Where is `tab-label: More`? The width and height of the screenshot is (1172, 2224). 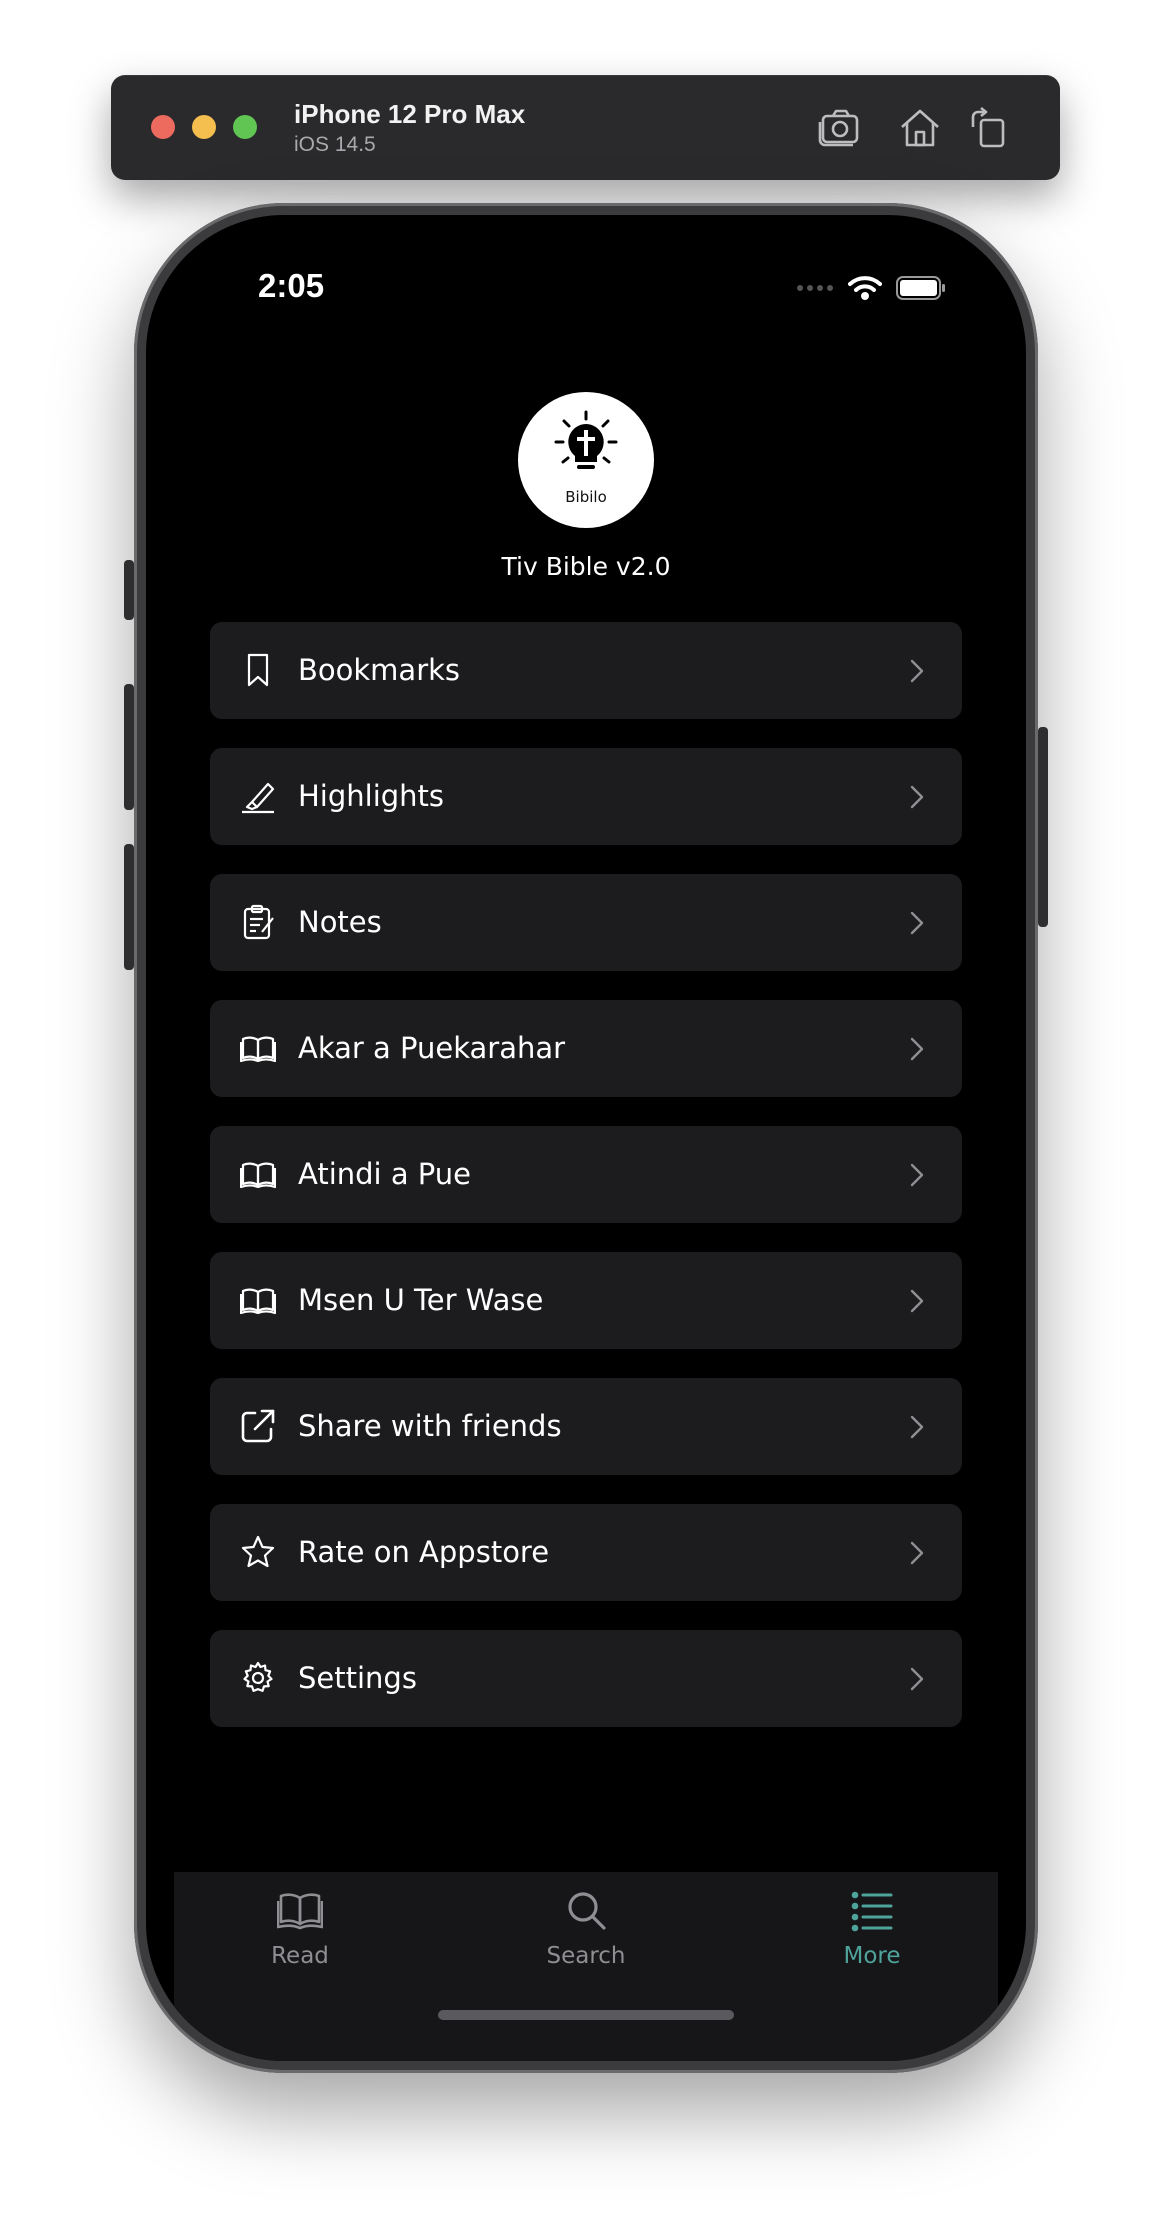 tab-label: More is located at coordinates (872, 1956).